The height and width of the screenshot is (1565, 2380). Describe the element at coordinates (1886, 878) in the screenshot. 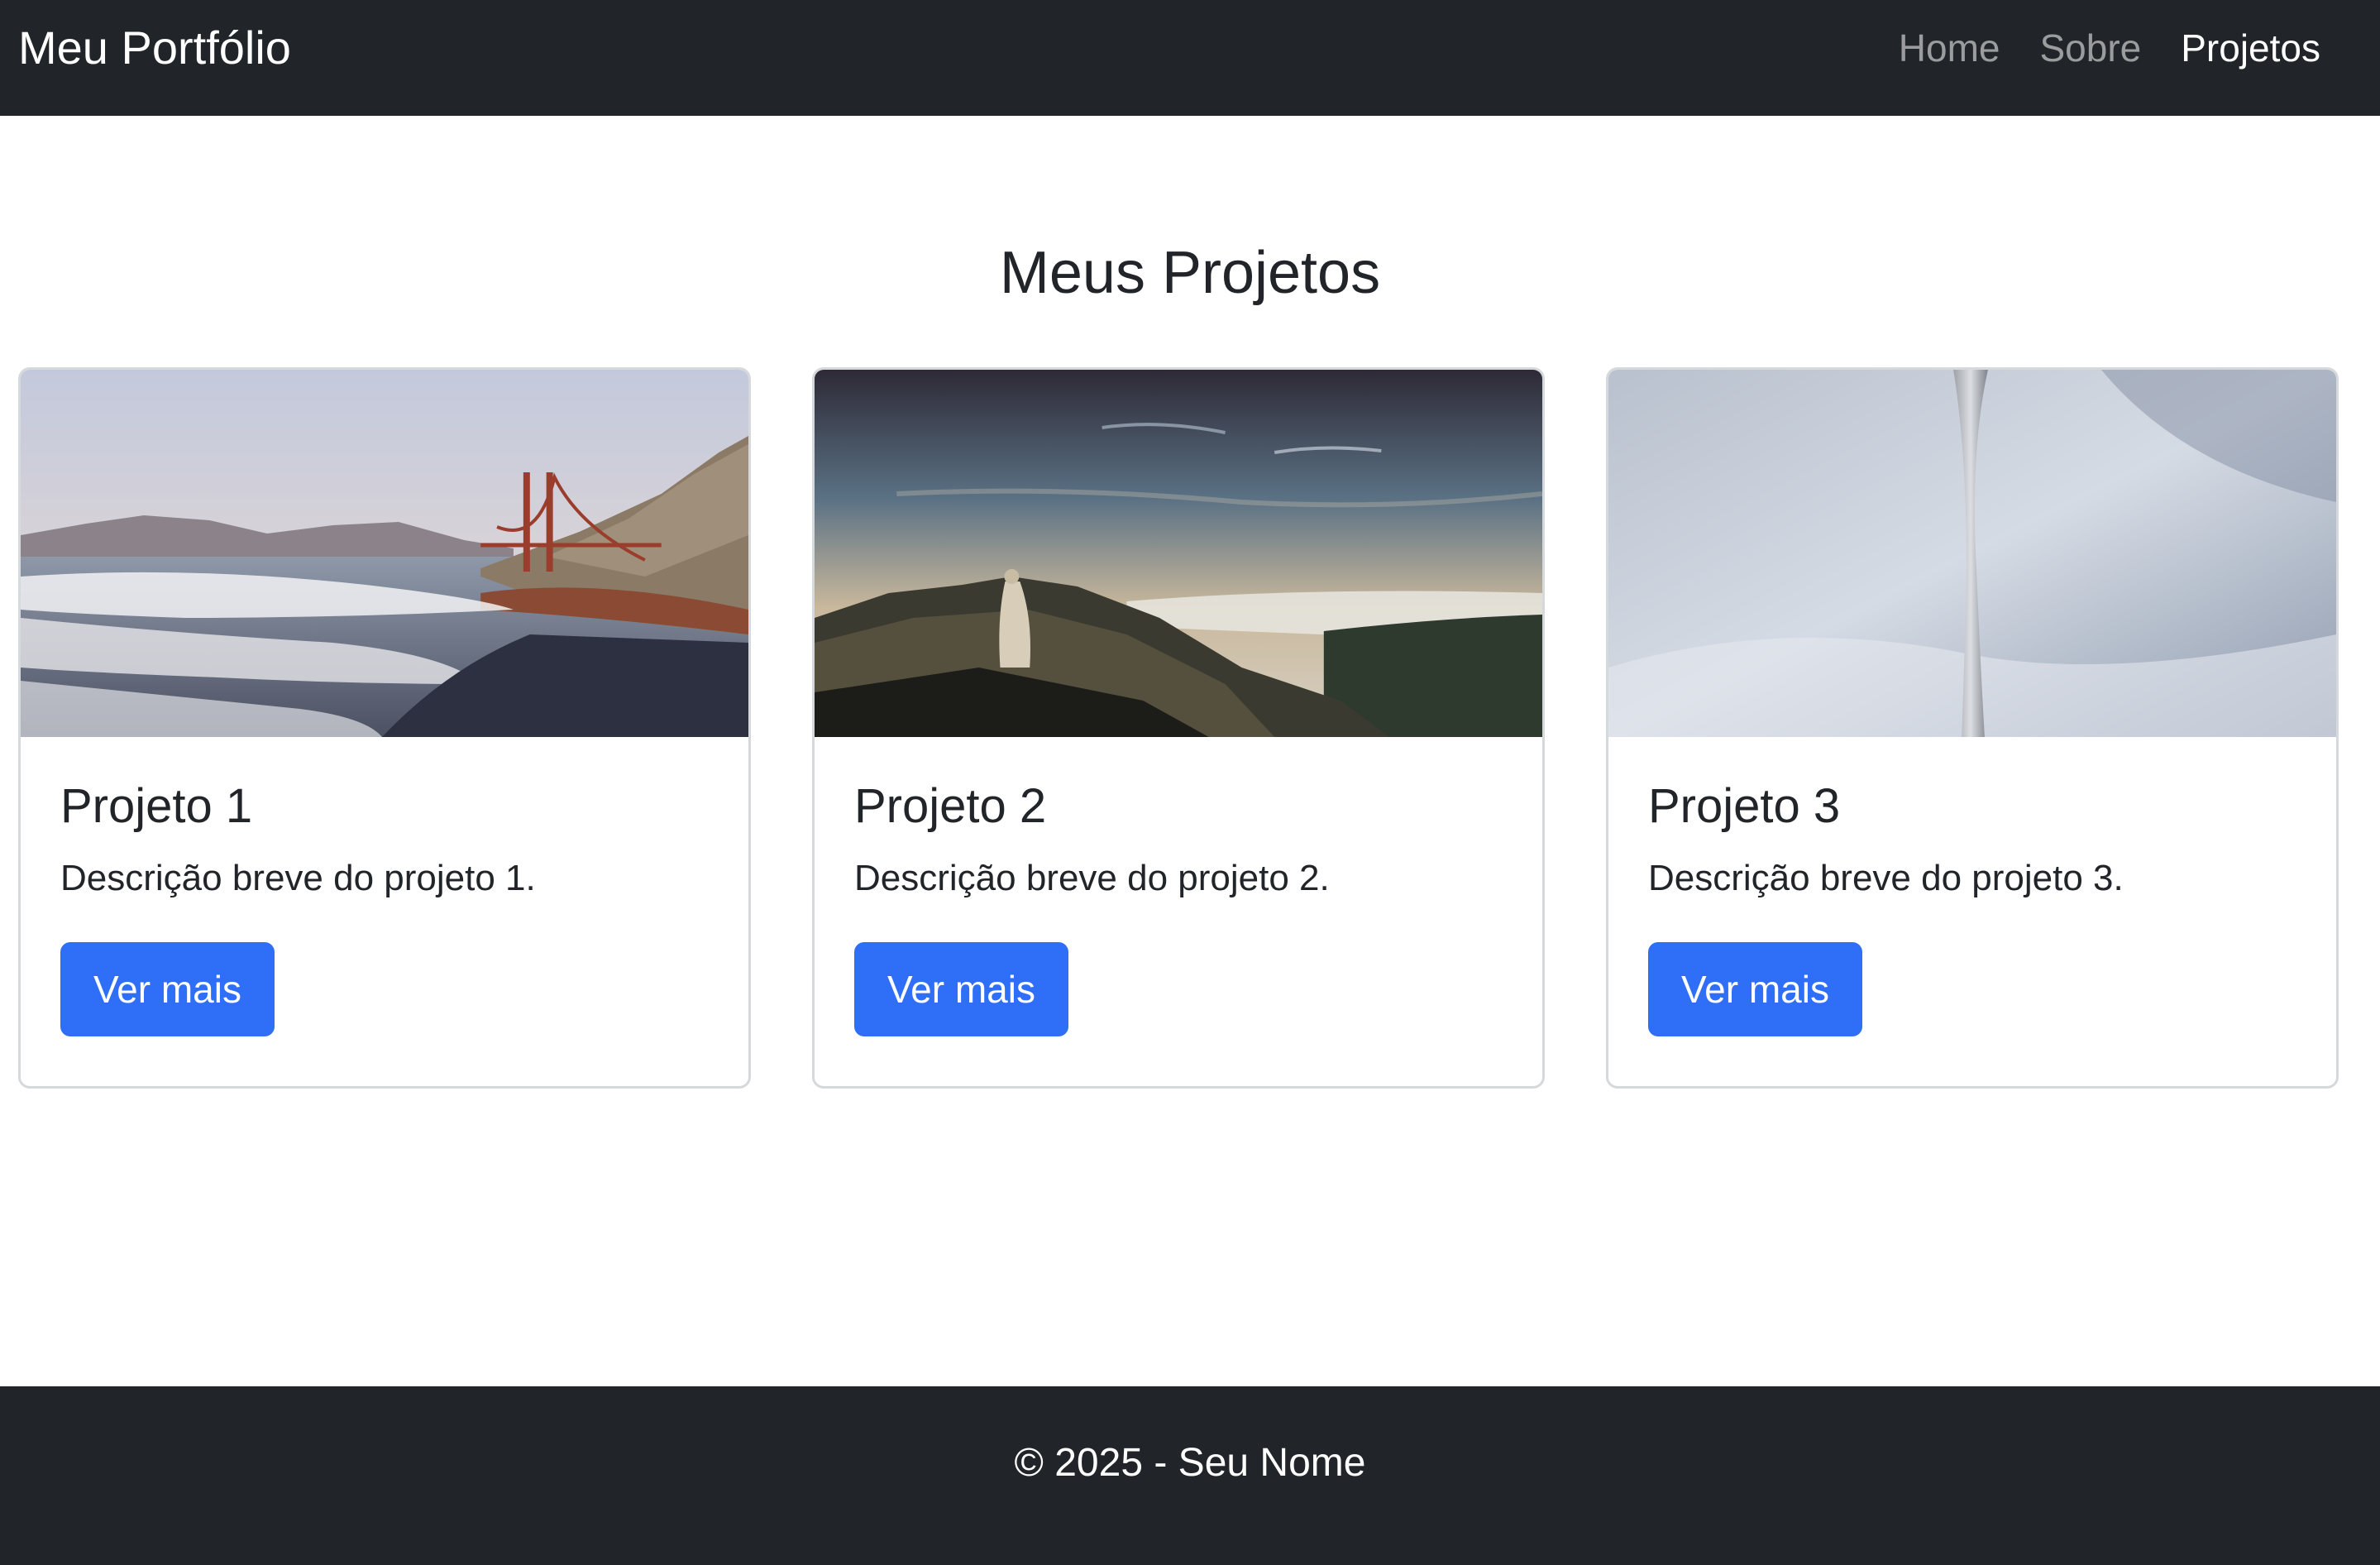

I see `card-description: Descrição breve do projeto 3.` at that location.